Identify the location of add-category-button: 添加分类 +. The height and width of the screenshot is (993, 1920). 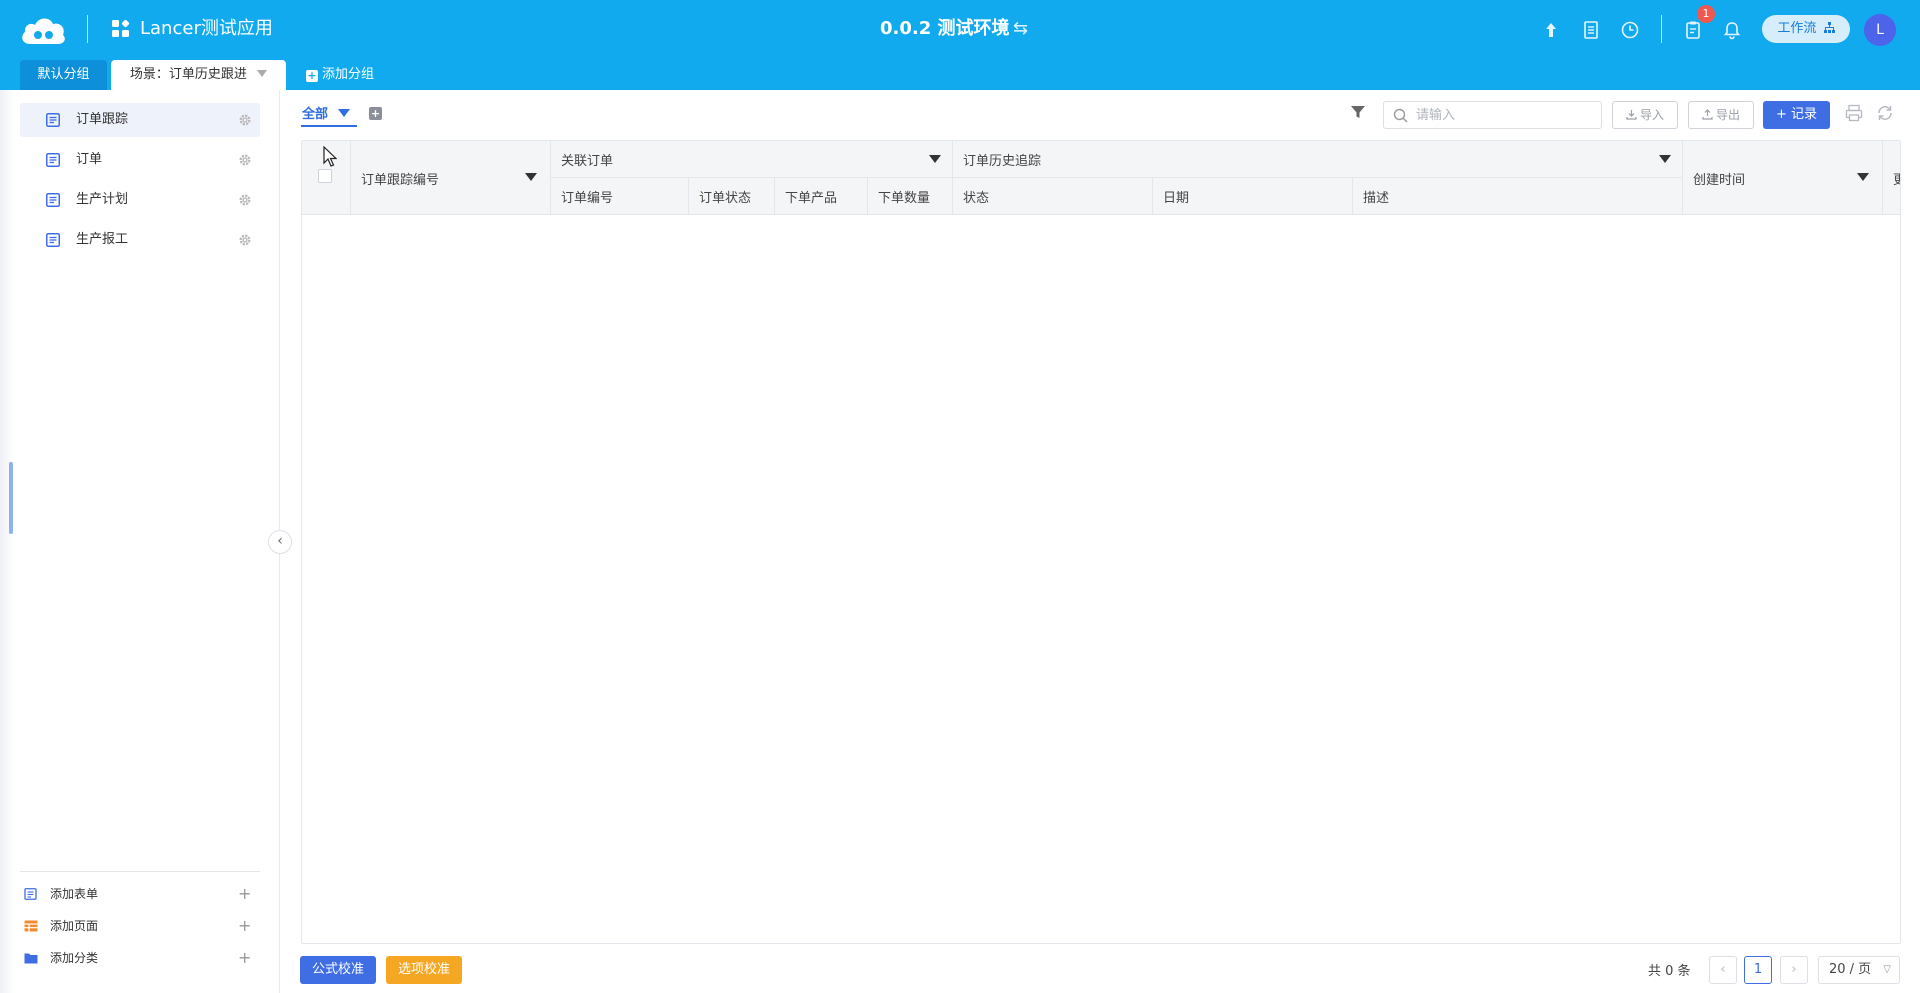
(140, 958).